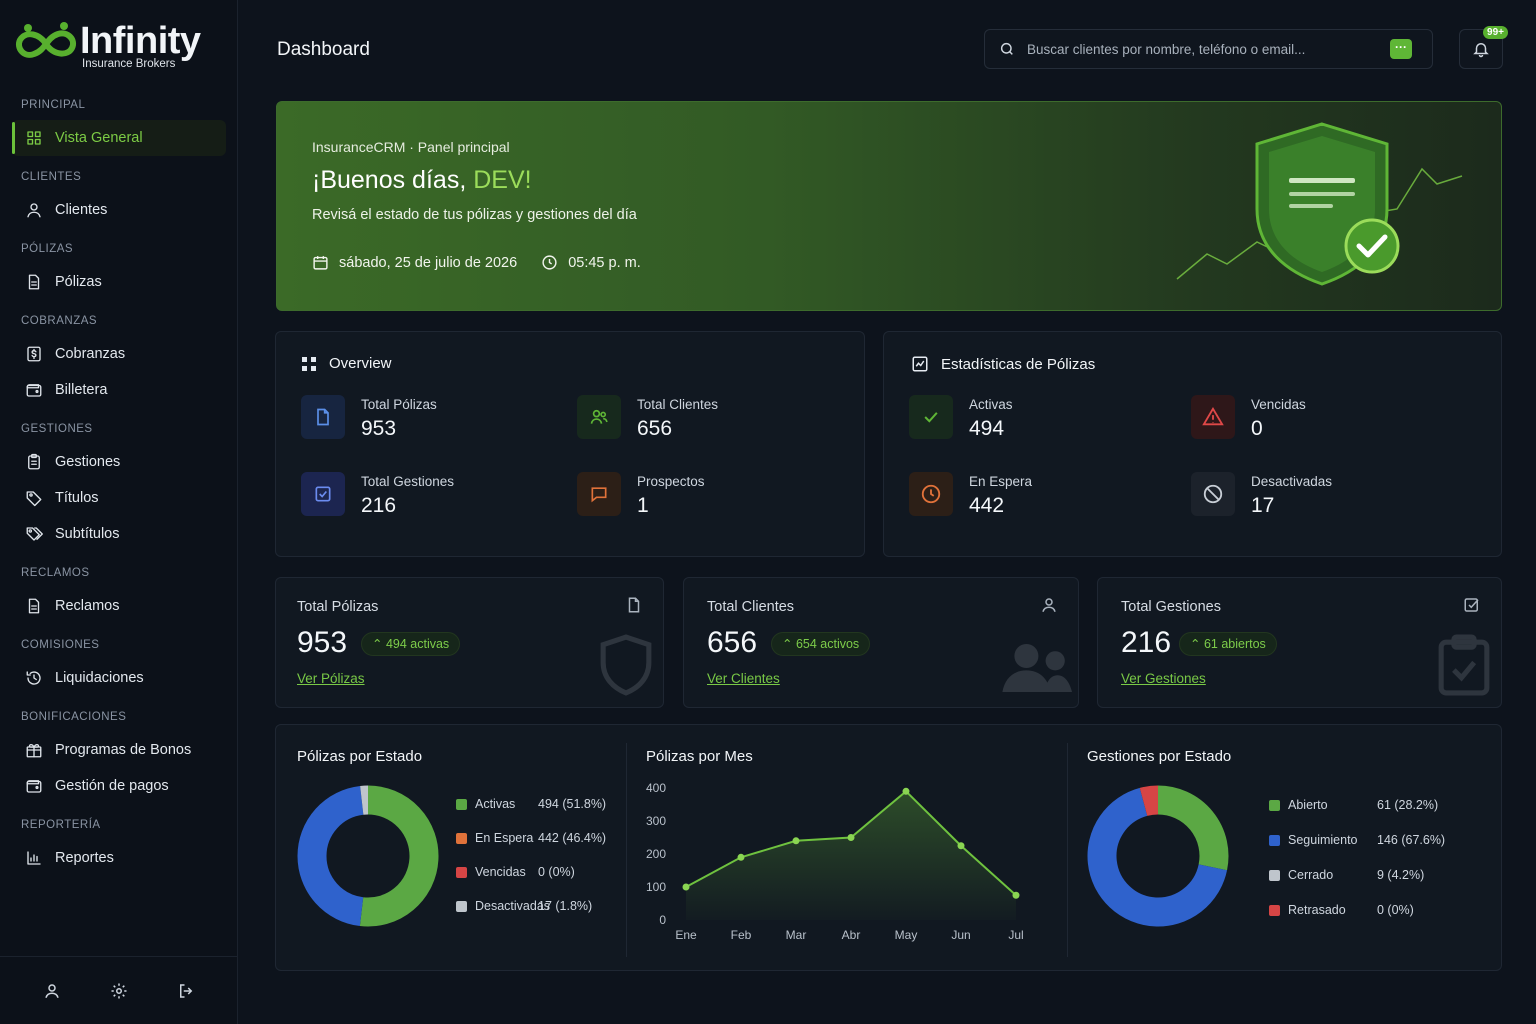  What do you see at coordinates (1278, 404) in the screenshot?
I see `stat-label: Vencidas` at bounding box center [1278, 404].